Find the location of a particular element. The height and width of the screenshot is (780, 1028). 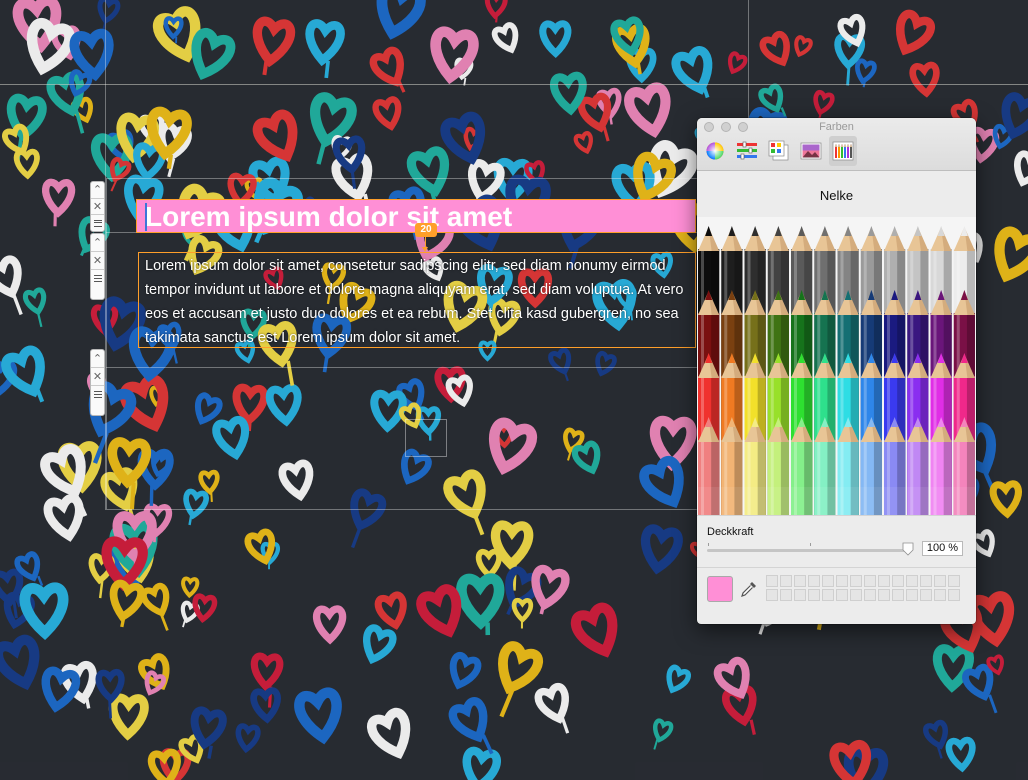

image-palettes-icon is located at coordinates (811, 151).